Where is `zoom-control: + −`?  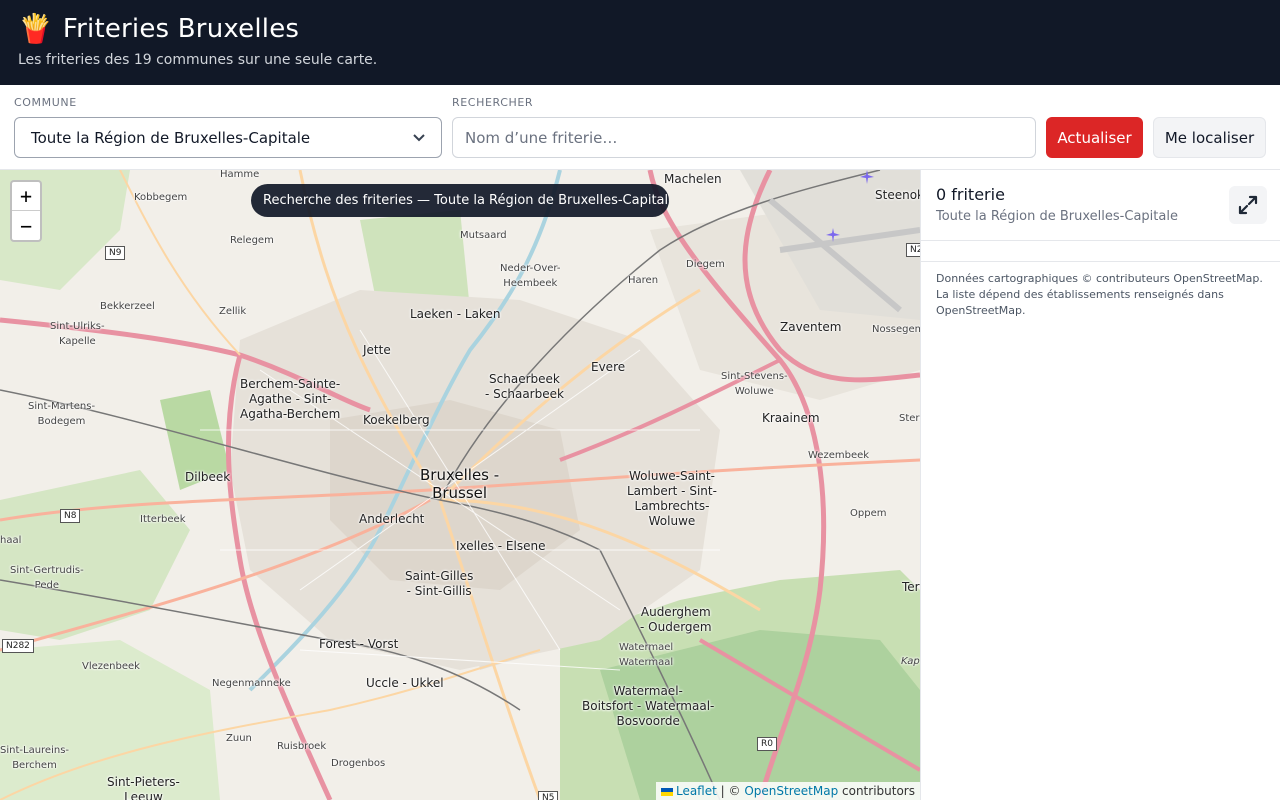
zoom-control: + − is located at coordinates (26, 211).